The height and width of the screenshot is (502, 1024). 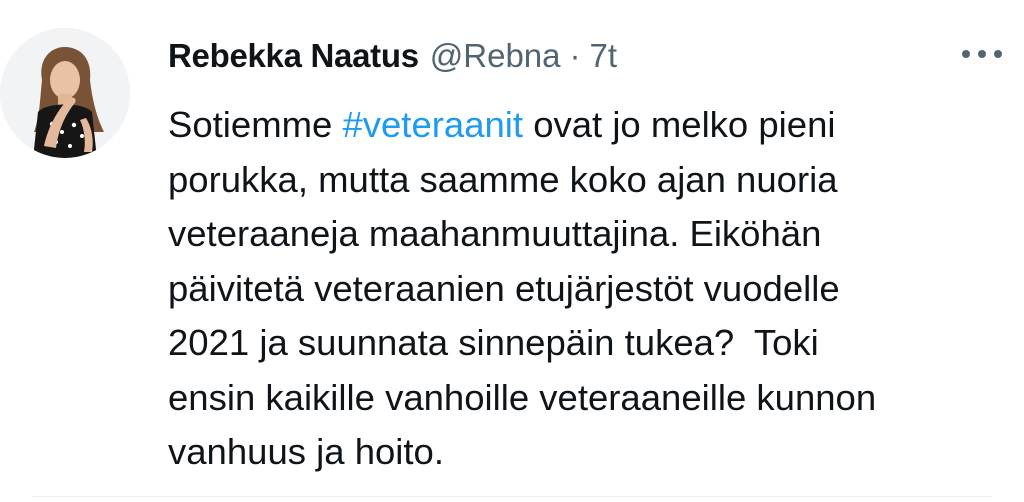 I want to click on hashtag-link: #veteraanit, so click(x=432, y=124).